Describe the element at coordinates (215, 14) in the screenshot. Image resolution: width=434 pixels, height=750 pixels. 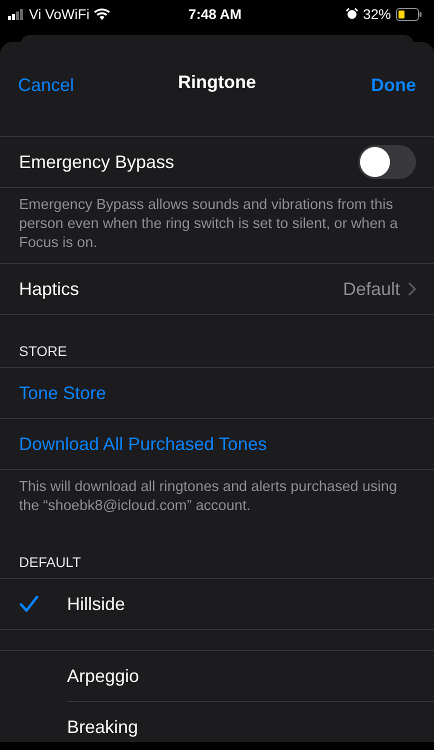
I see `status-time: 7:48 AM` at that location.